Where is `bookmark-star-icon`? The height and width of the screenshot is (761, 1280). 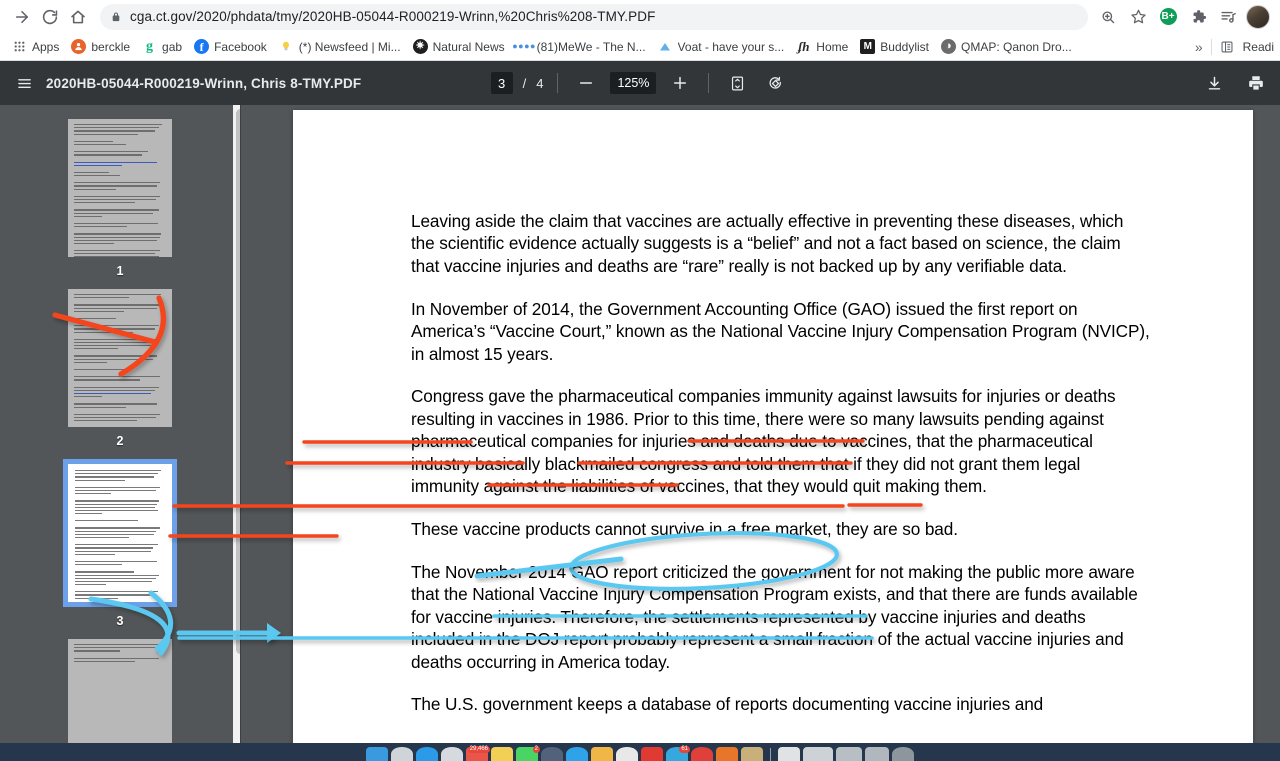
bookmark-star-icon is located at coordinates (1138, 17).